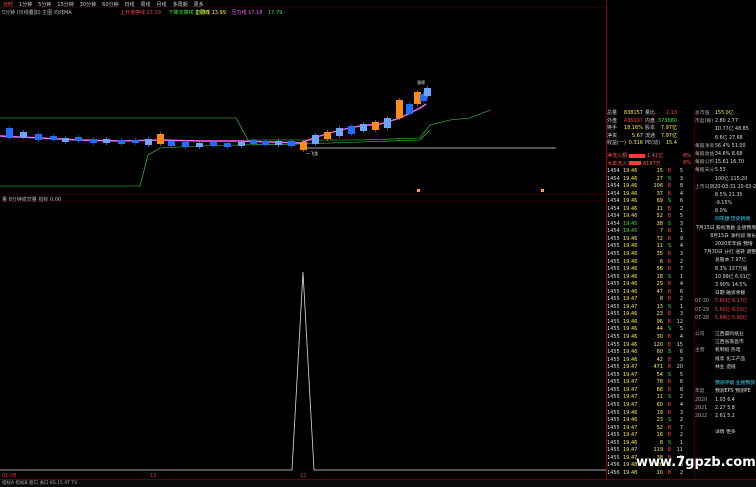 The height and width of the screenshot is (487, 756). Describe the element at coordinates (725, 368) in the screenshot. I see `fund-row: 林业 造纸` at that location.